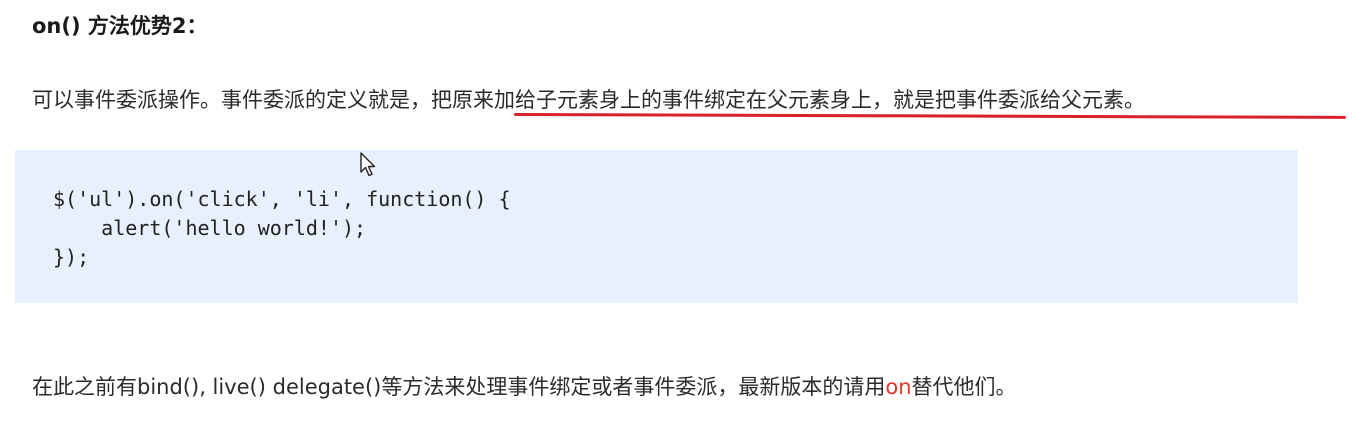 The width and height of the screenshot is (1352, 444). I want to click on section-heading: on() 方法优势2：, so click(120, 26).